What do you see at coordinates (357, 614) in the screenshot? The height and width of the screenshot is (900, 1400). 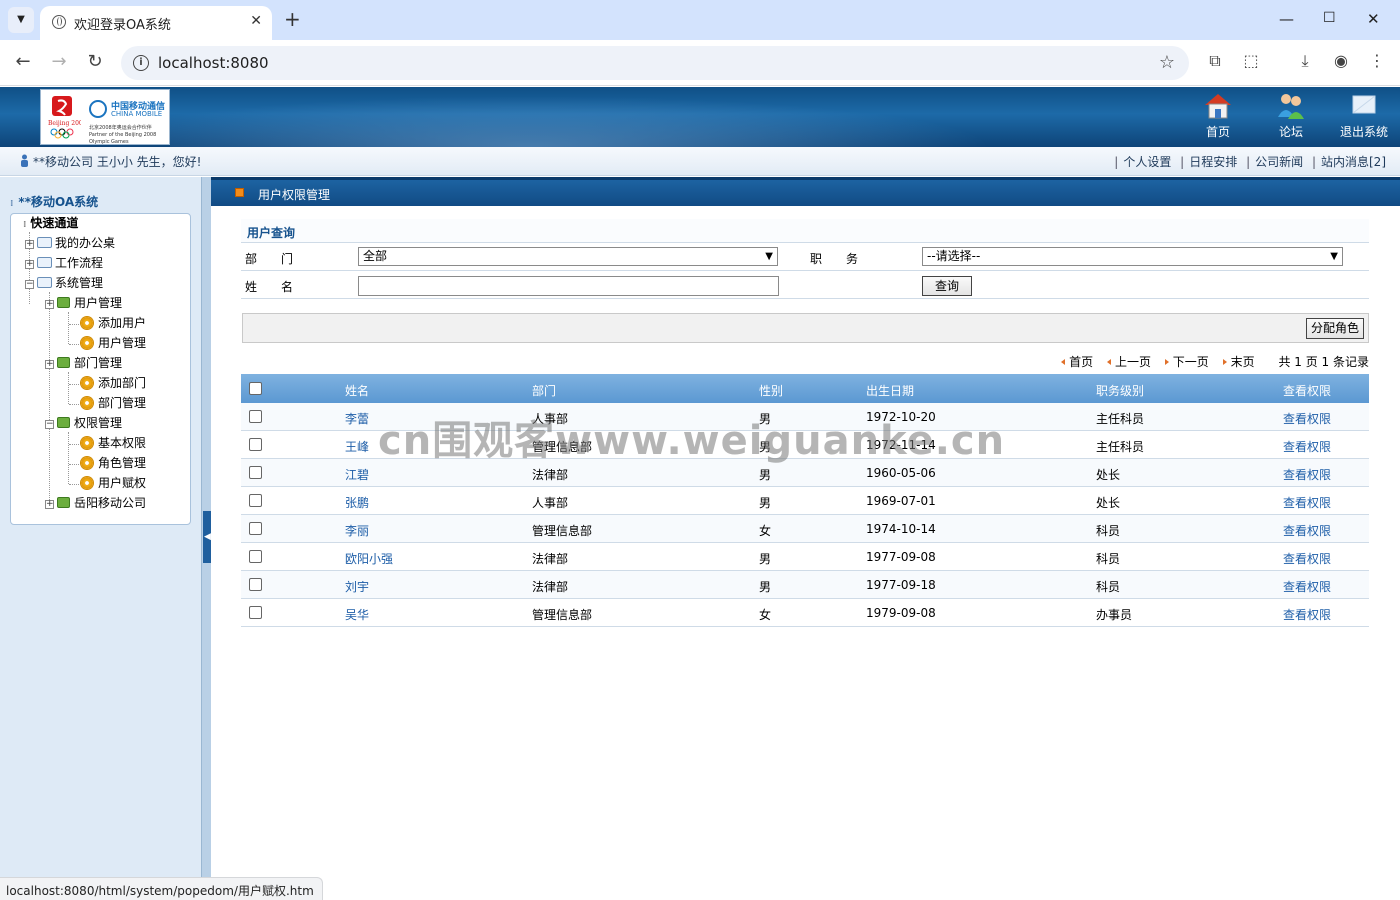 I see `cell-name: 吴华` at bounding box center [357, 614].